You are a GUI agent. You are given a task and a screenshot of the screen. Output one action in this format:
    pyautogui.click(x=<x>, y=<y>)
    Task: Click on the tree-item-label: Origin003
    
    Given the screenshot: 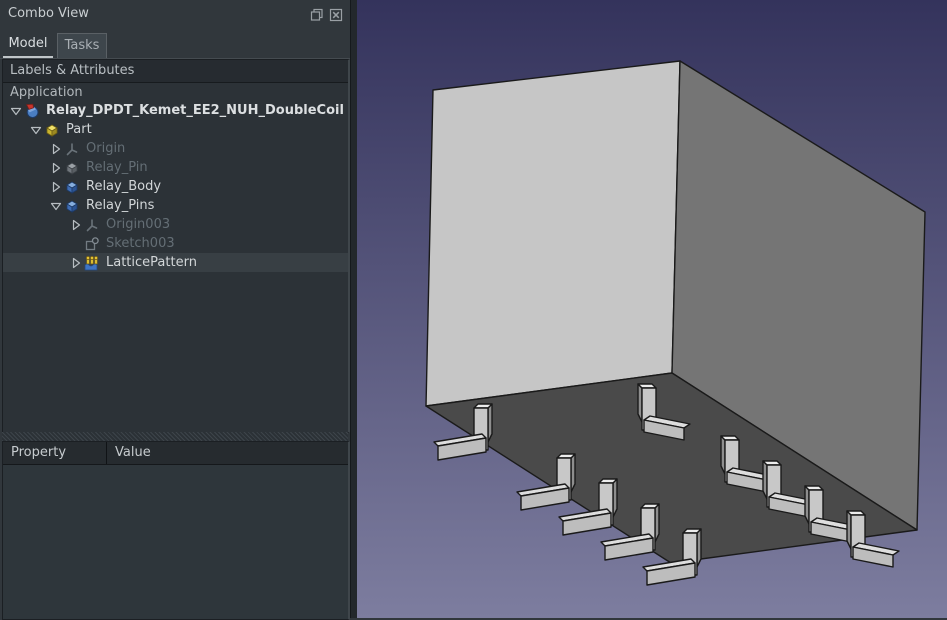 What is the action you would take?
    pyautogui.click(x=138, y=224)
    